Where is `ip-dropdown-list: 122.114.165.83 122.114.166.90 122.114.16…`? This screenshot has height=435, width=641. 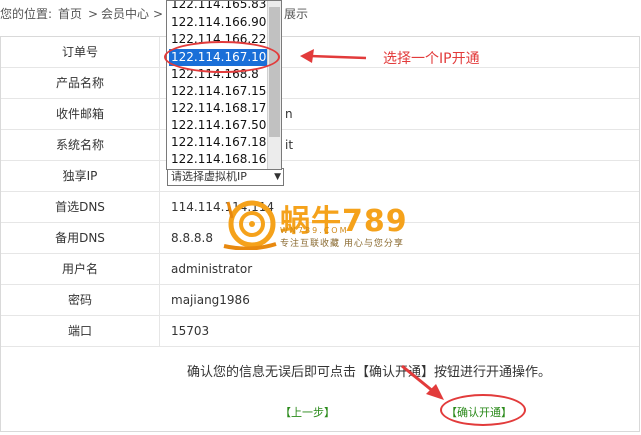
ip-dropdown-list: 122.114.165.83 122.114.166.90 122.114.16… is located at coordinates (224, 85).